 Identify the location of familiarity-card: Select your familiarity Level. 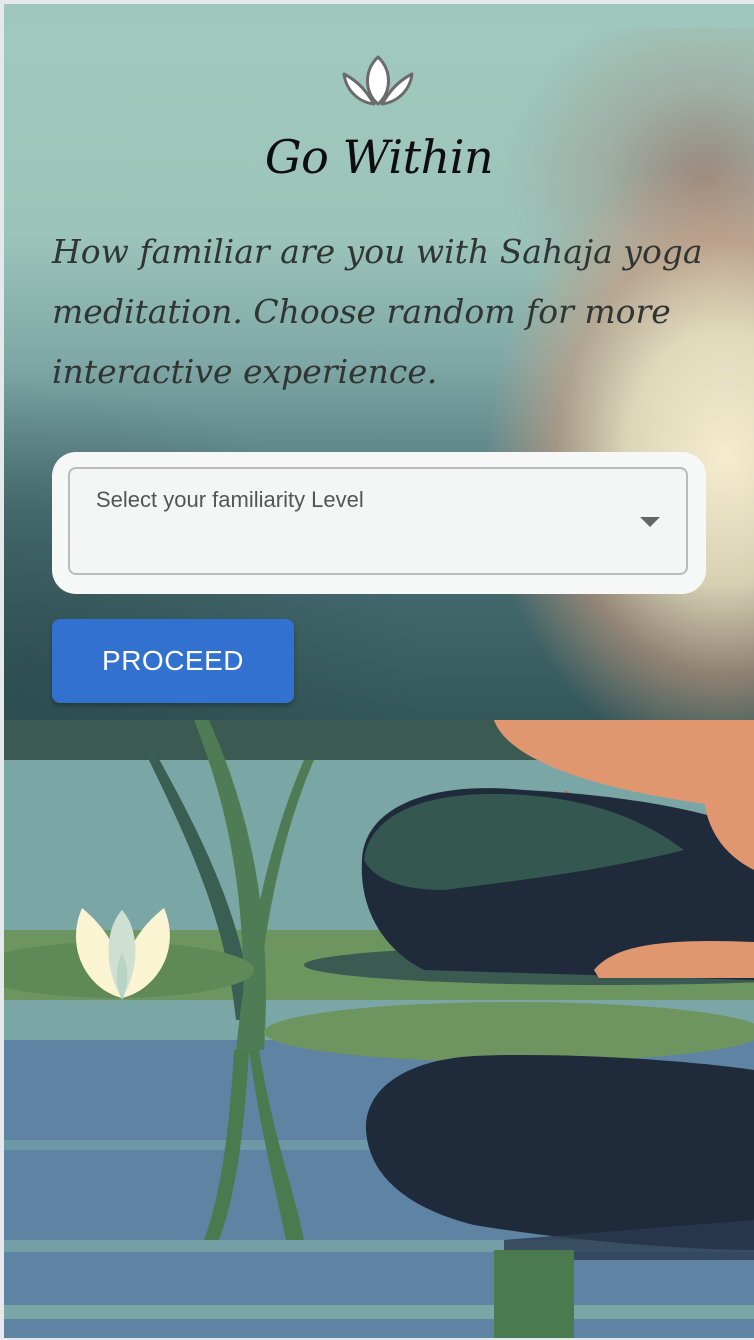
(379, 523).